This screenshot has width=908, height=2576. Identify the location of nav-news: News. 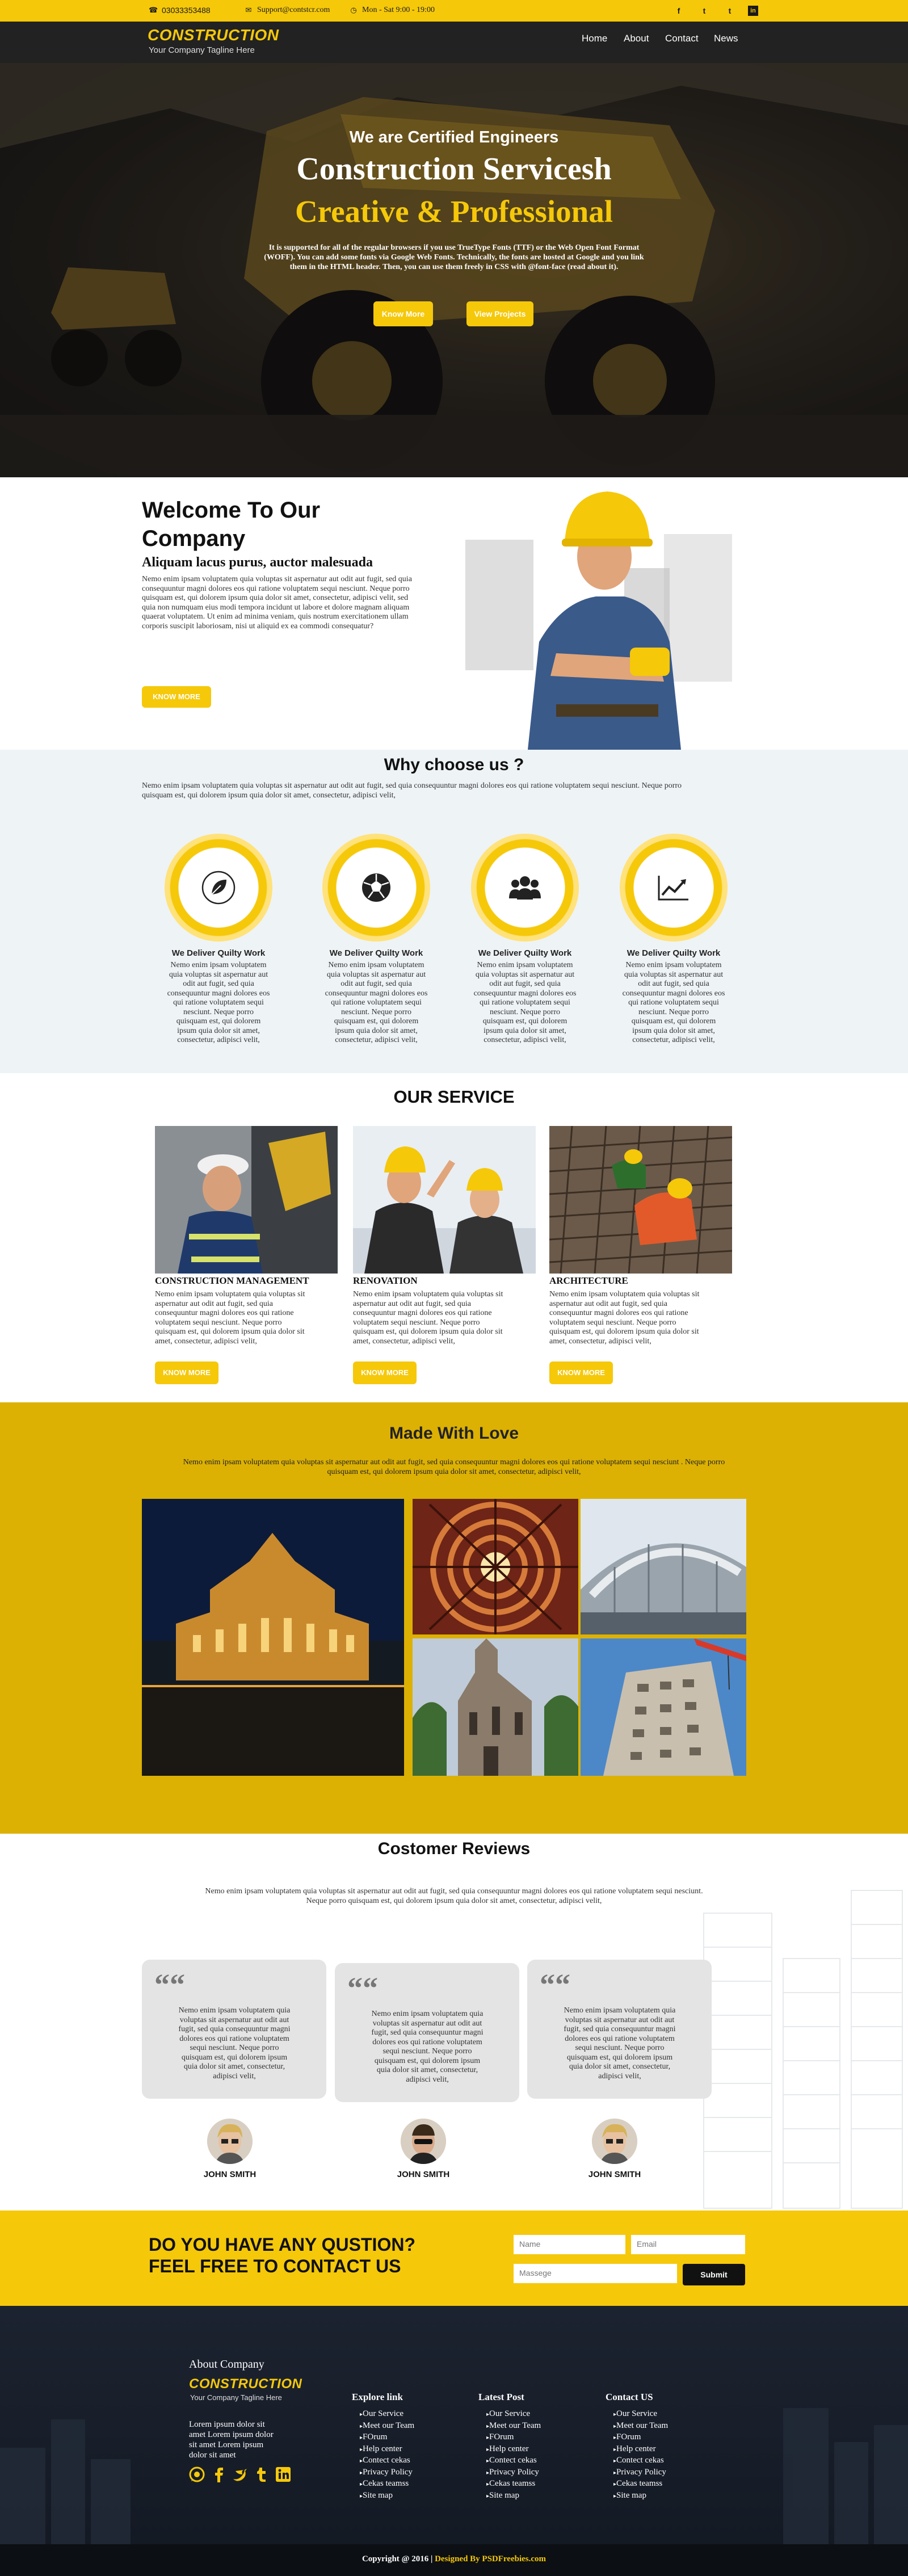
(726, 38).